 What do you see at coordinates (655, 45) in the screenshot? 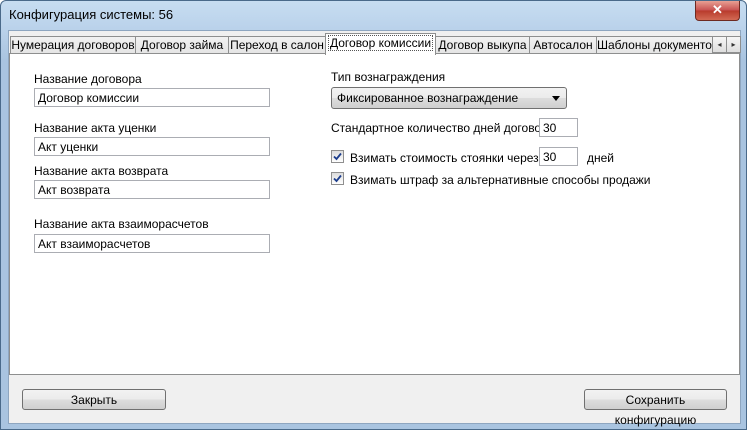
I see `tab-document-templates: Шаблоны документов` at bounding box center [655, 45].